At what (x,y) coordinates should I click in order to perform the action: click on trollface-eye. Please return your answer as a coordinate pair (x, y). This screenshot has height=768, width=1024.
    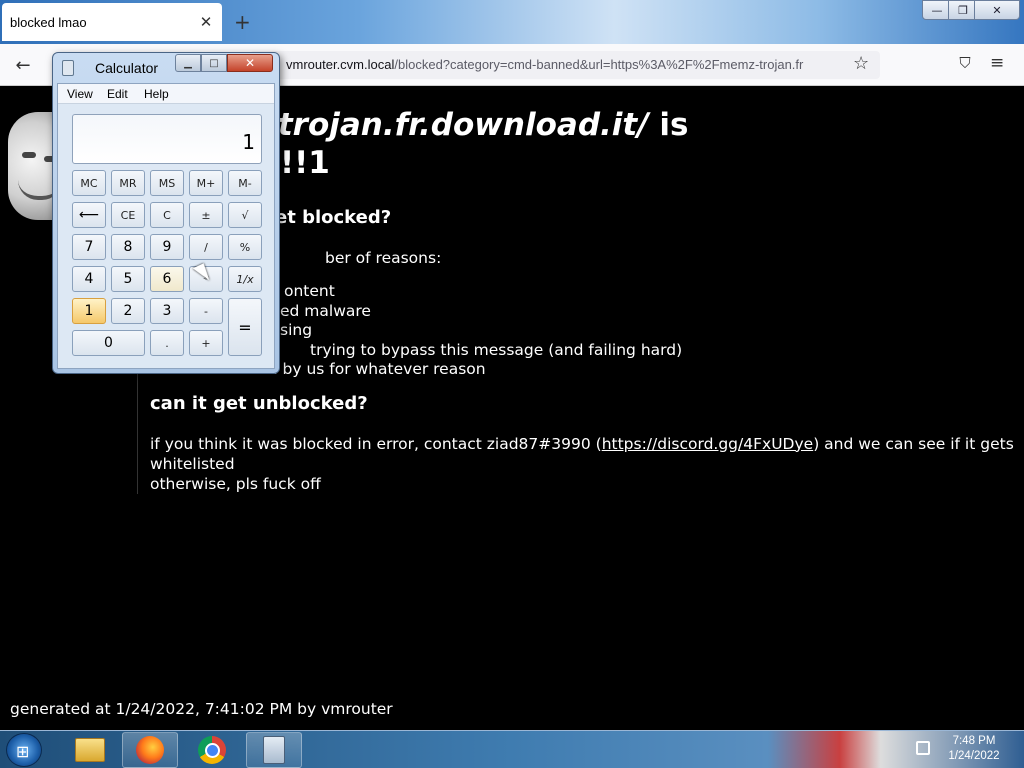
    Looking at the image, I should click on (29, 155).